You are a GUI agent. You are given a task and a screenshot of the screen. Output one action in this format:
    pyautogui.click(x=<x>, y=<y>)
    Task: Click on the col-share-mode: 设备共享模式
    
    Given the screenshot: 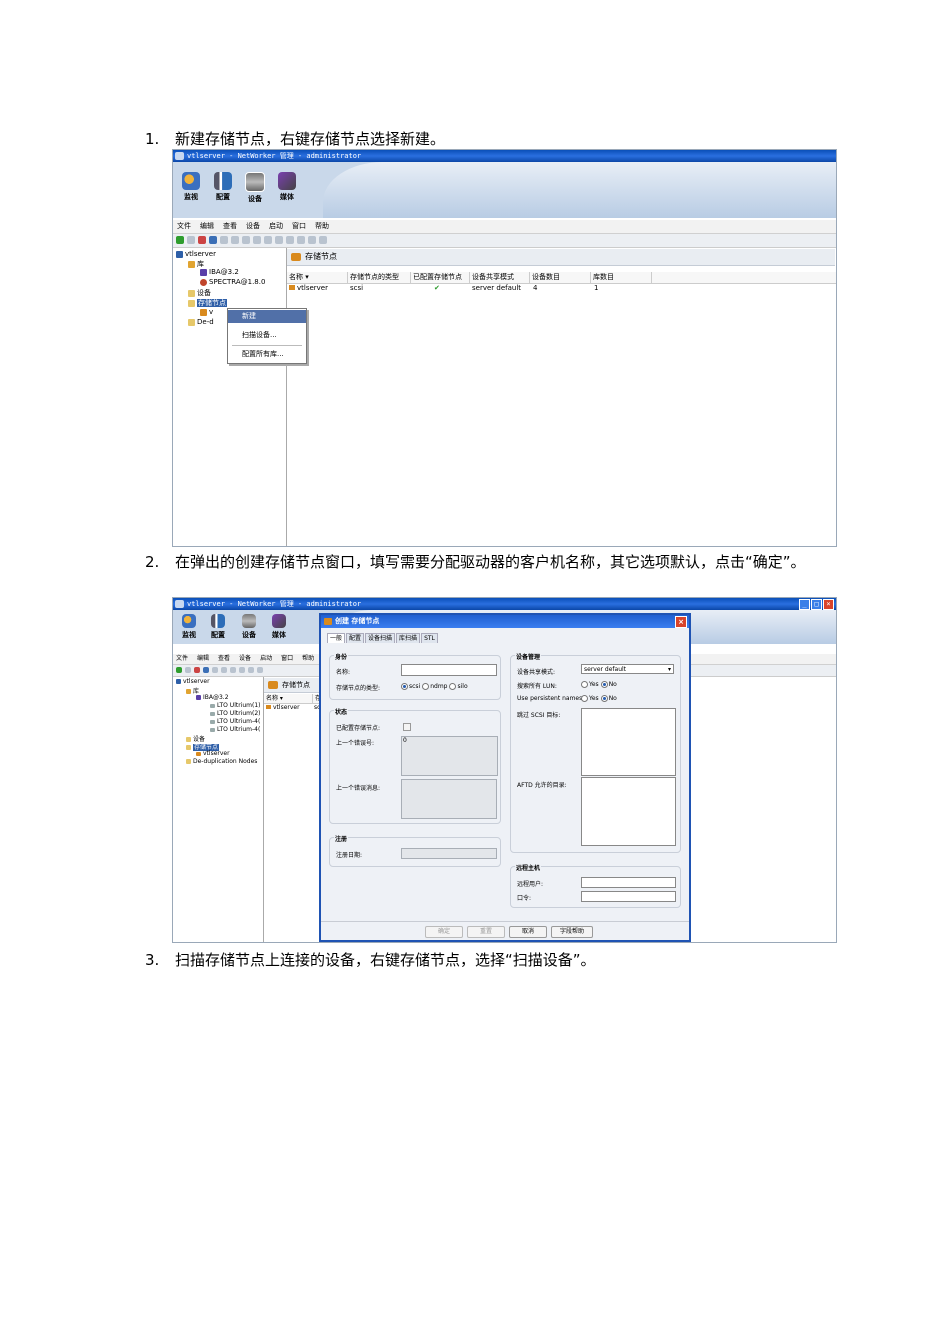 What is the action you would take?
    pyautogui.click(x=500, y=277)
    